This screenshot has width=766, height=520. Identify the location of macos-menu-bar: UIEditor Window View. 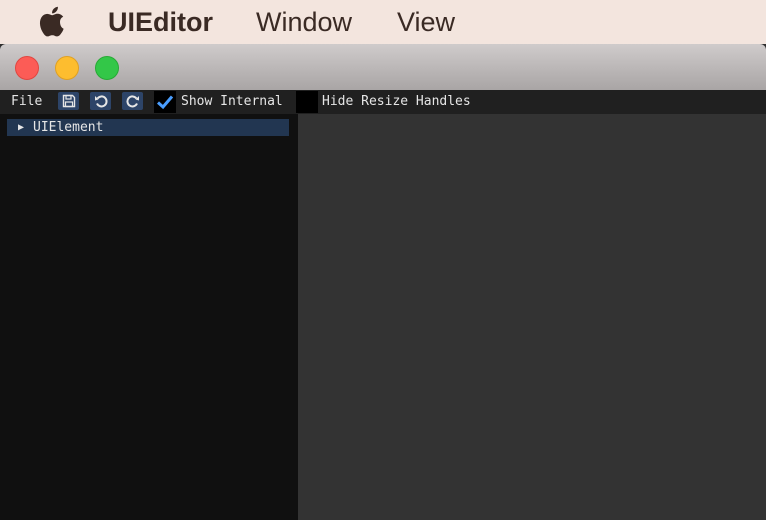
(383, 22).